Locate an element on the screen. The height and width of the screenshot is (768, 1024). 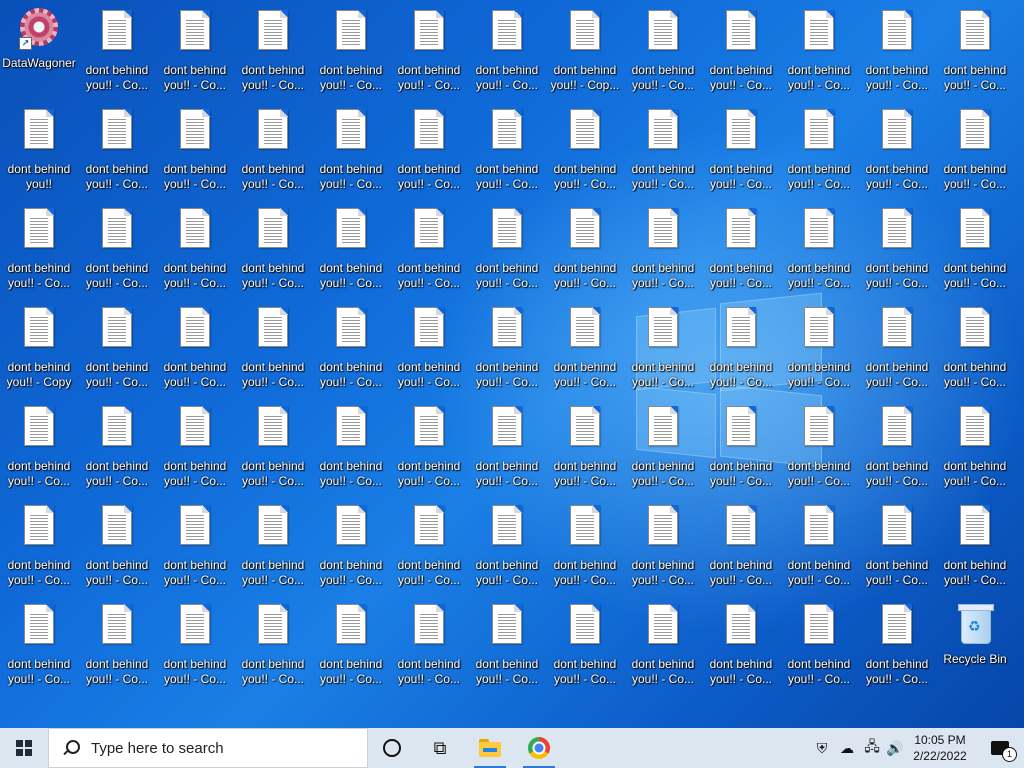
chrome-button is located at coordinates (539, 748).